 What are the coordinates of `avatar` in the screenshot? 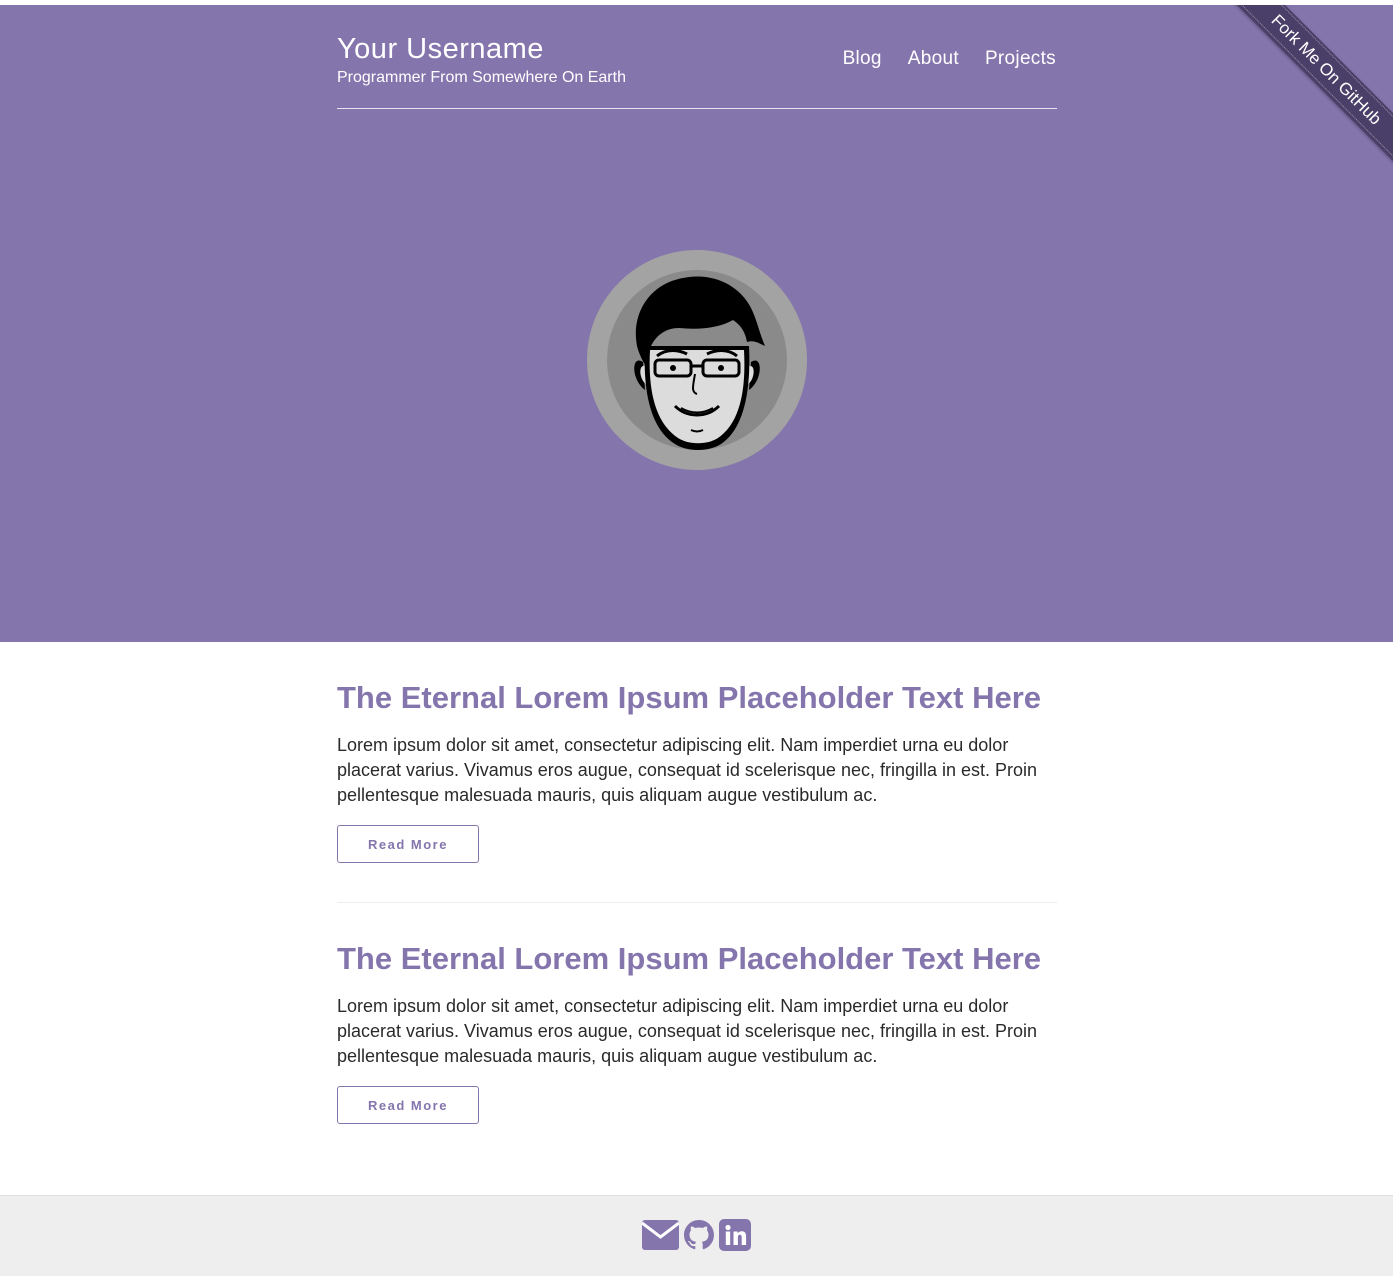 It's located at (697, 360).